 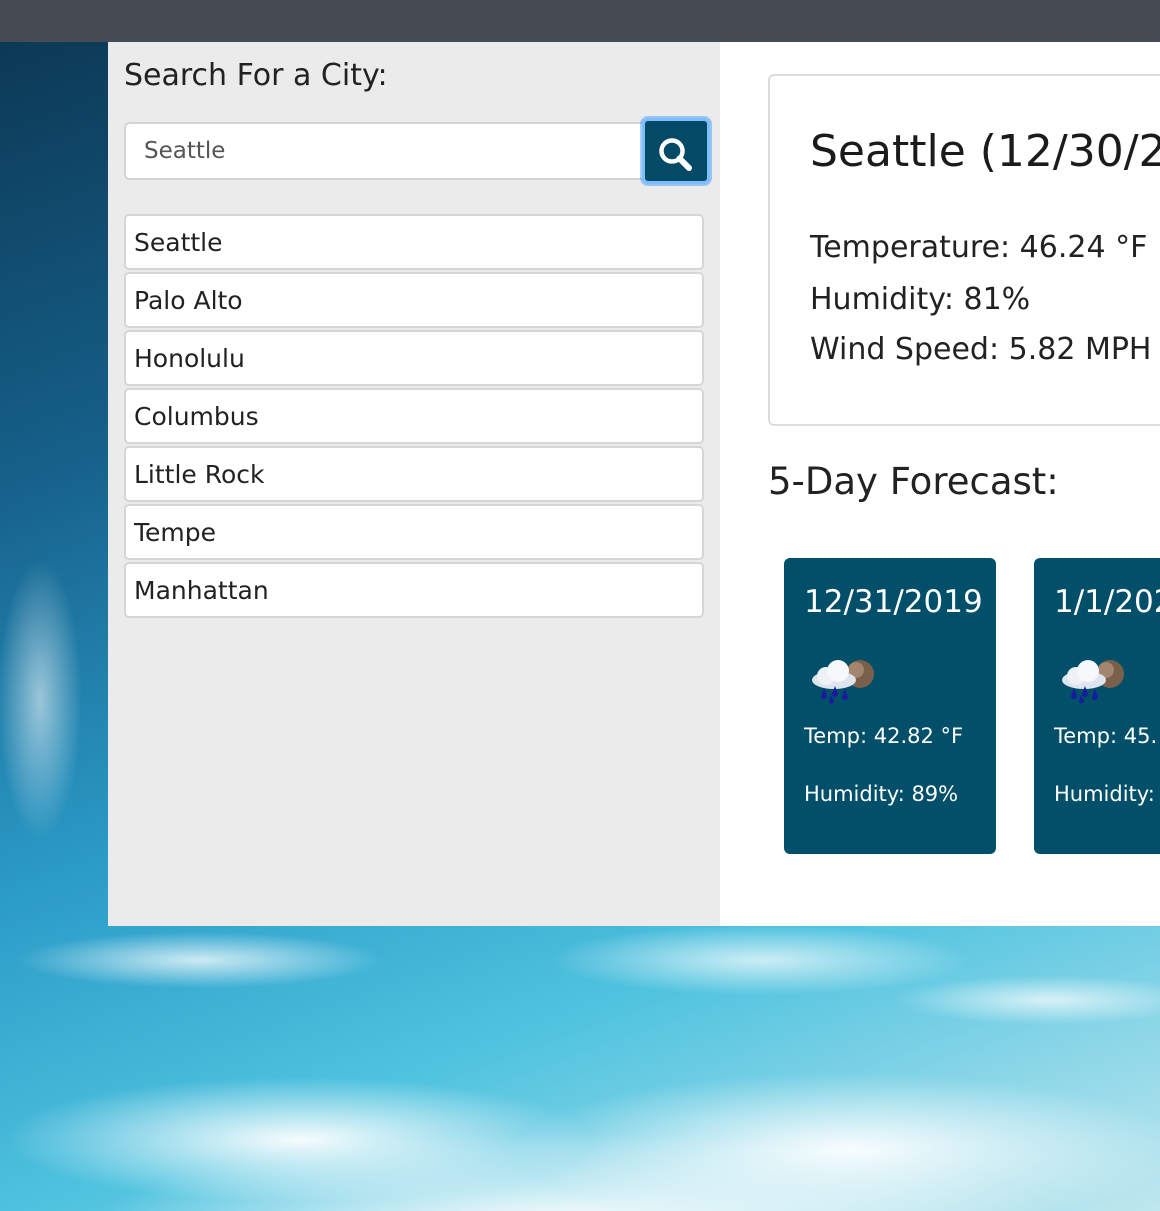 I want to click on city-item: Seattle, so click(x=414, y=242).